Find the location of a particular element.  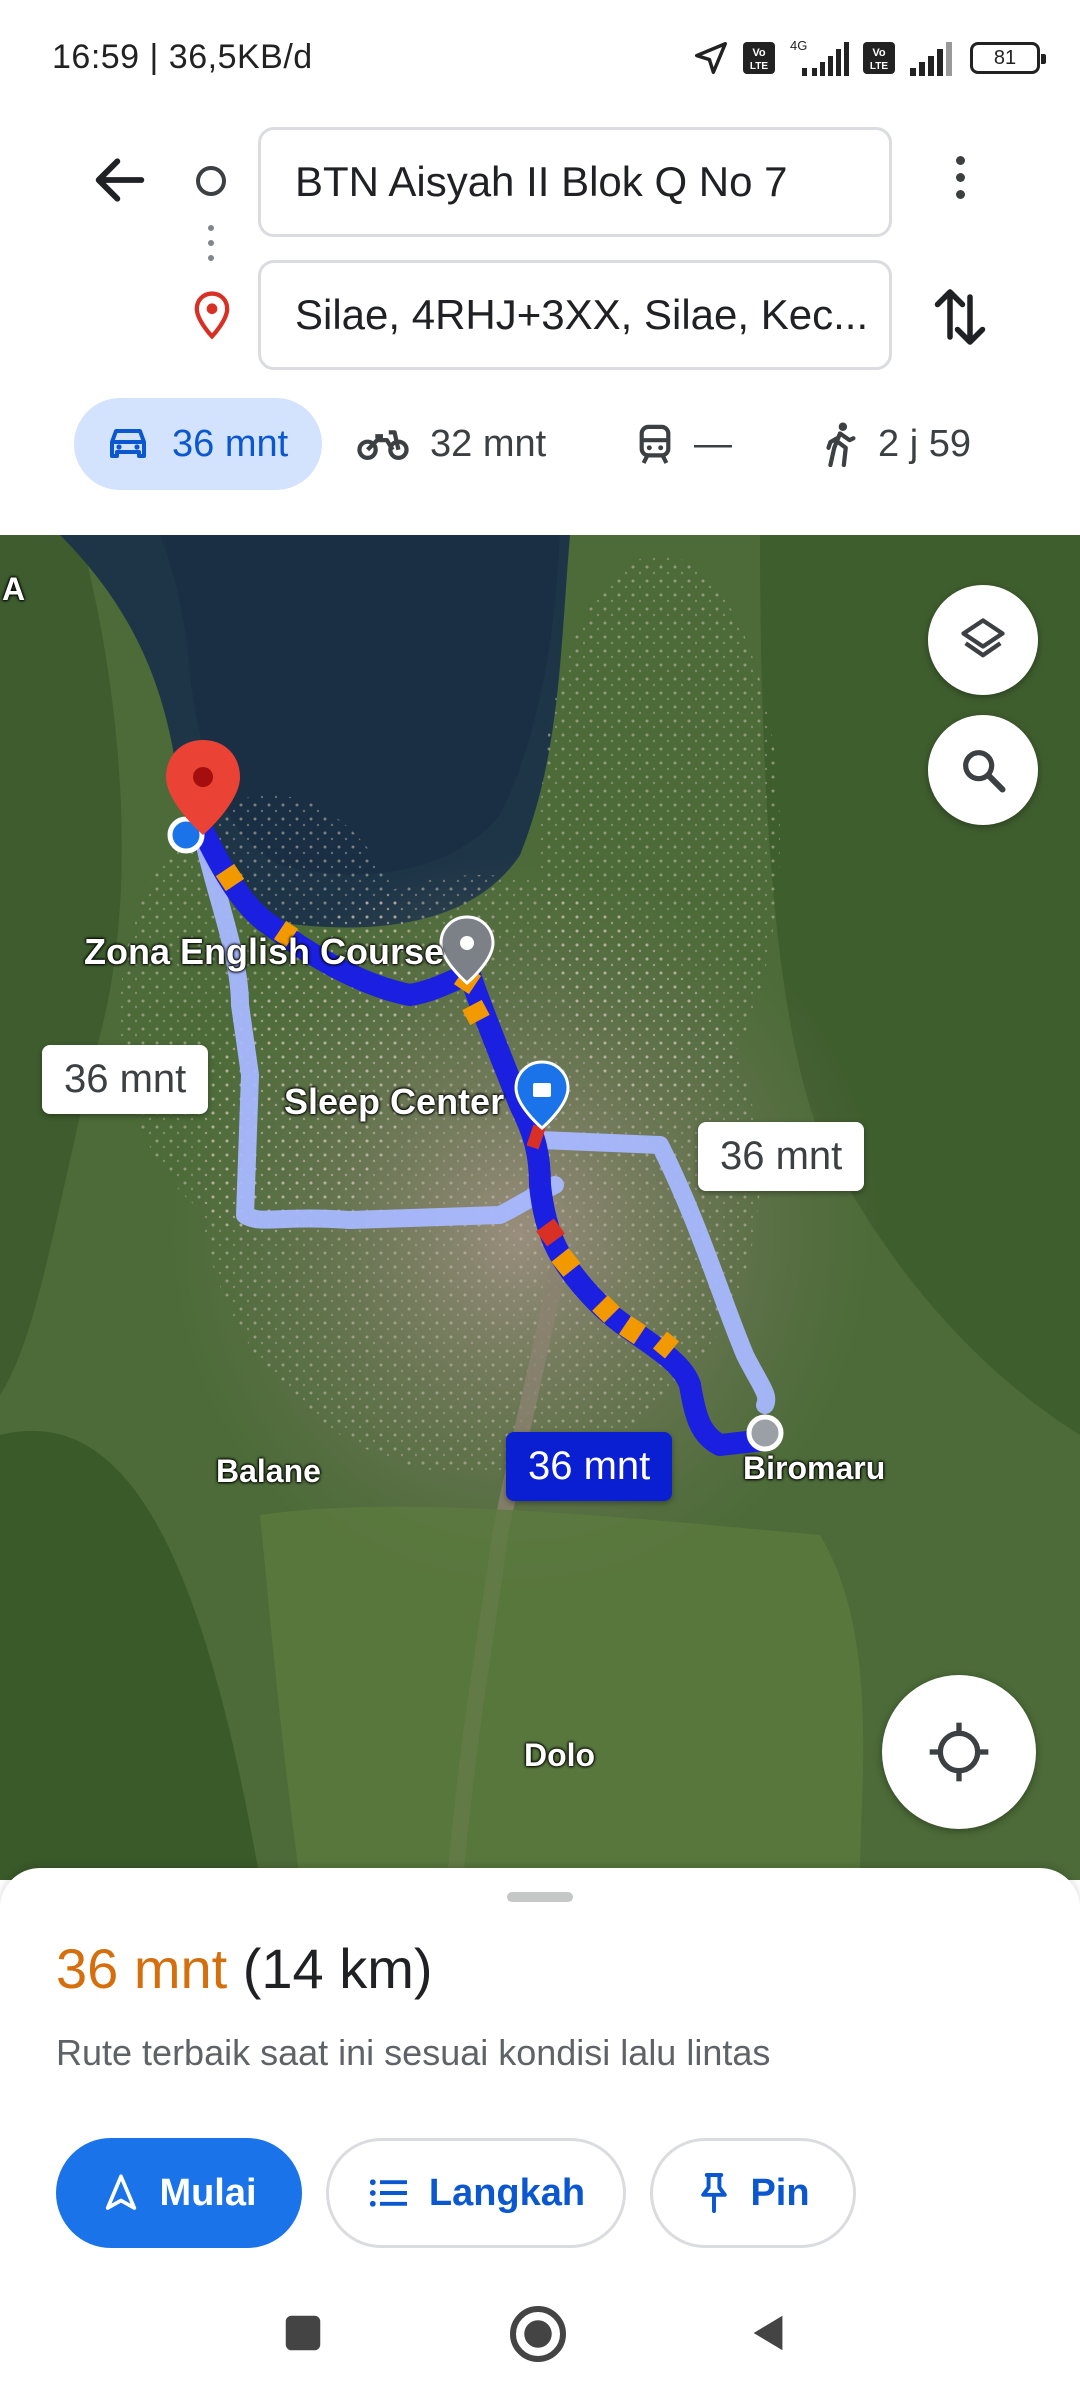

search-icon is located at coordinates (984, 771).